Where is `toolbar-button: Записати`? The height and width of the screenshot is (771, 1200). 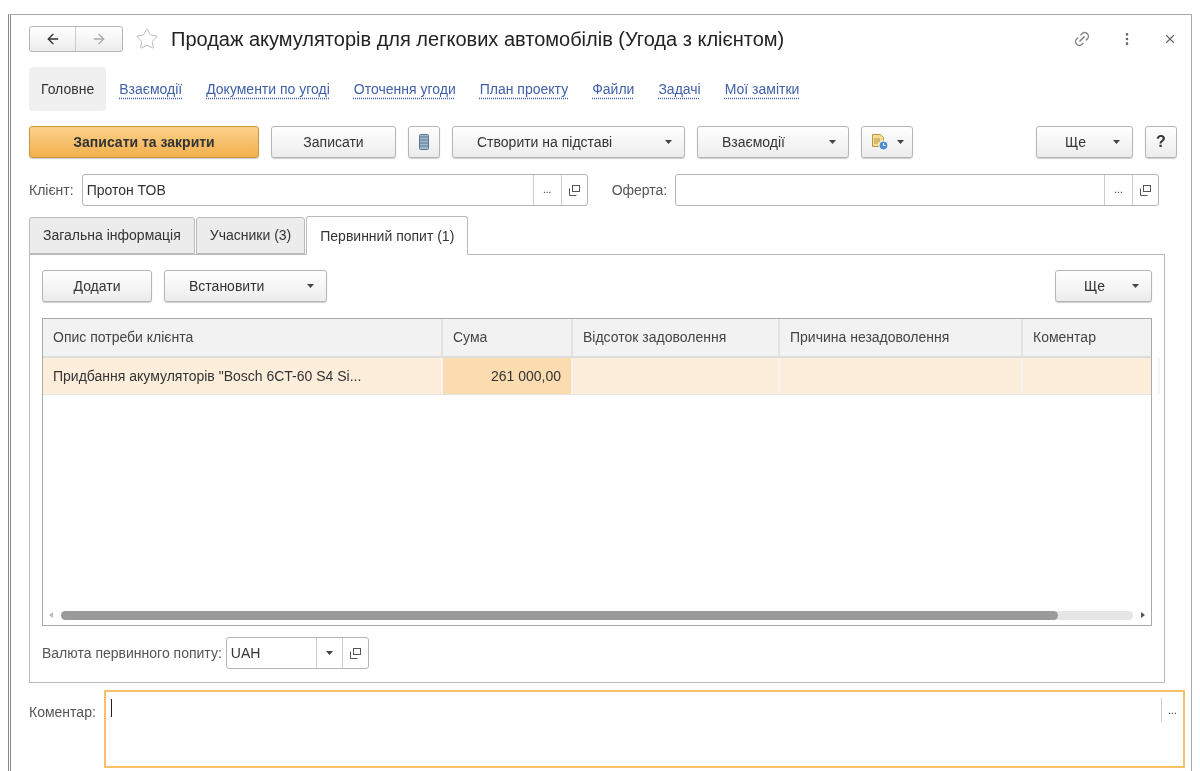 toolbar-button: Записати is located at coordinates (333, 142).